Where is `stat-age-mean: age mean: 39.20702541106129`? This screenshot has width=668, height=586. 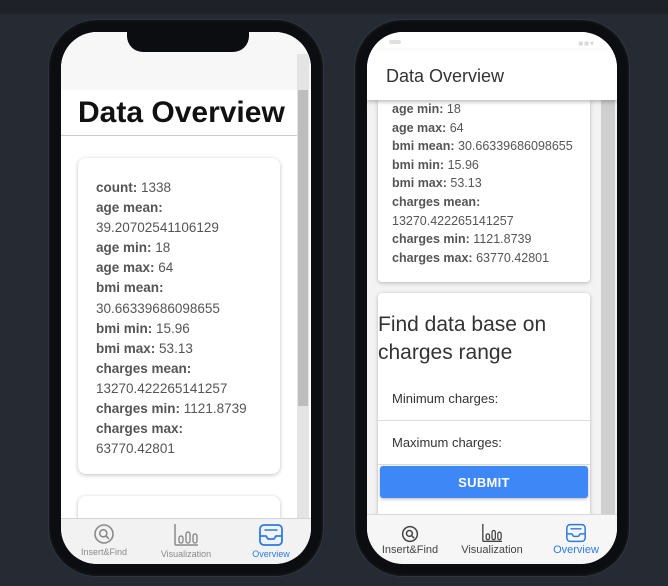
stat-age-mean: age mean: 39.20702541106129 is located at coordinates (157, 218).